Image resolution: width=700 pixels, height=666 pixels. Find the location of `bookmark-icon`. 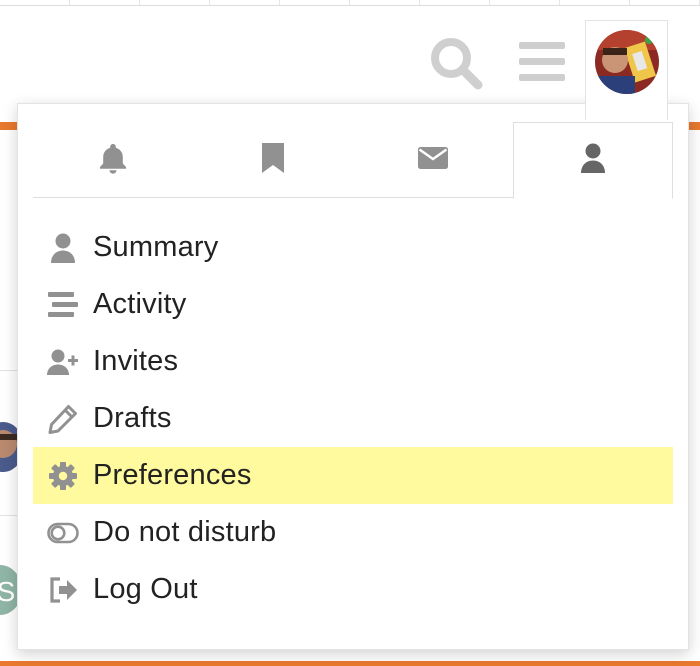

bookmark-icon is located at coordinates (273, 160).